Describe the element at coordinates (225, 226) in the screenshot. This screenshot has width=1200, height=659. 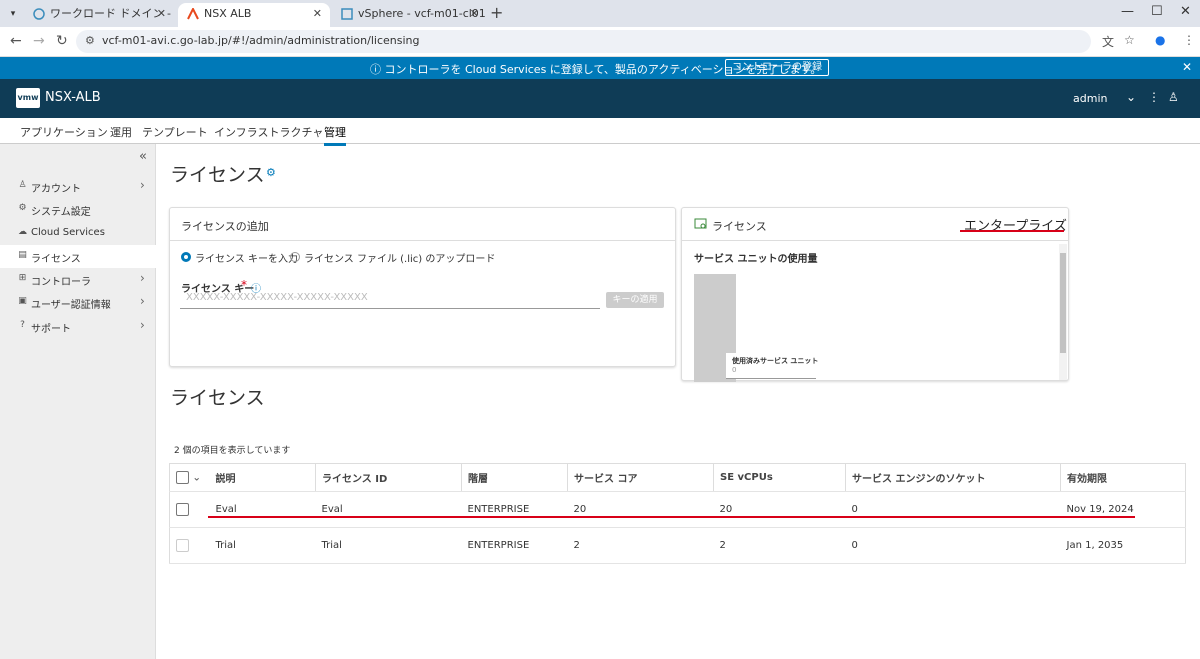
I see `card-title: ライセンスの追加` at that location.